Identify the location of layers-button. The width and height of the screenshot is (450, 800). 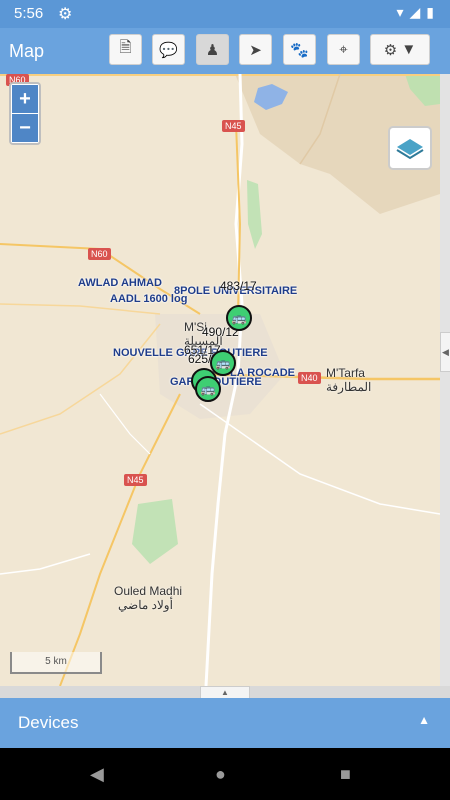
(410, 148).